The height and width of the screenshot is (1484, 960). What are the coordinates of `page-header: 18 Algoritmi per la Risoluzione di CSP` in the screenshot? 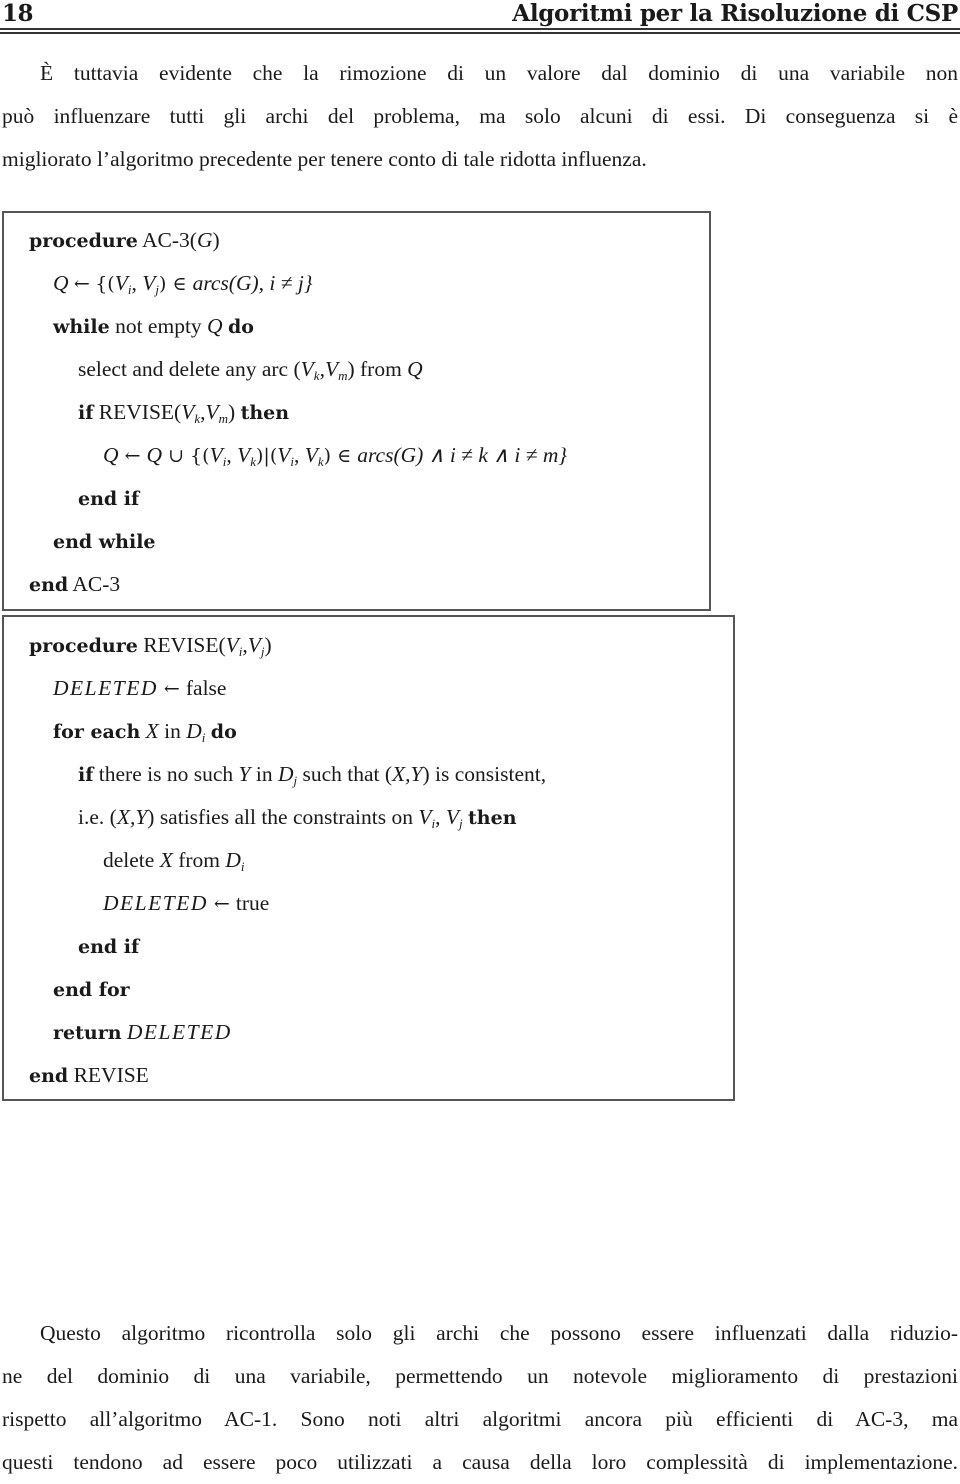 It's located at (480, 17).